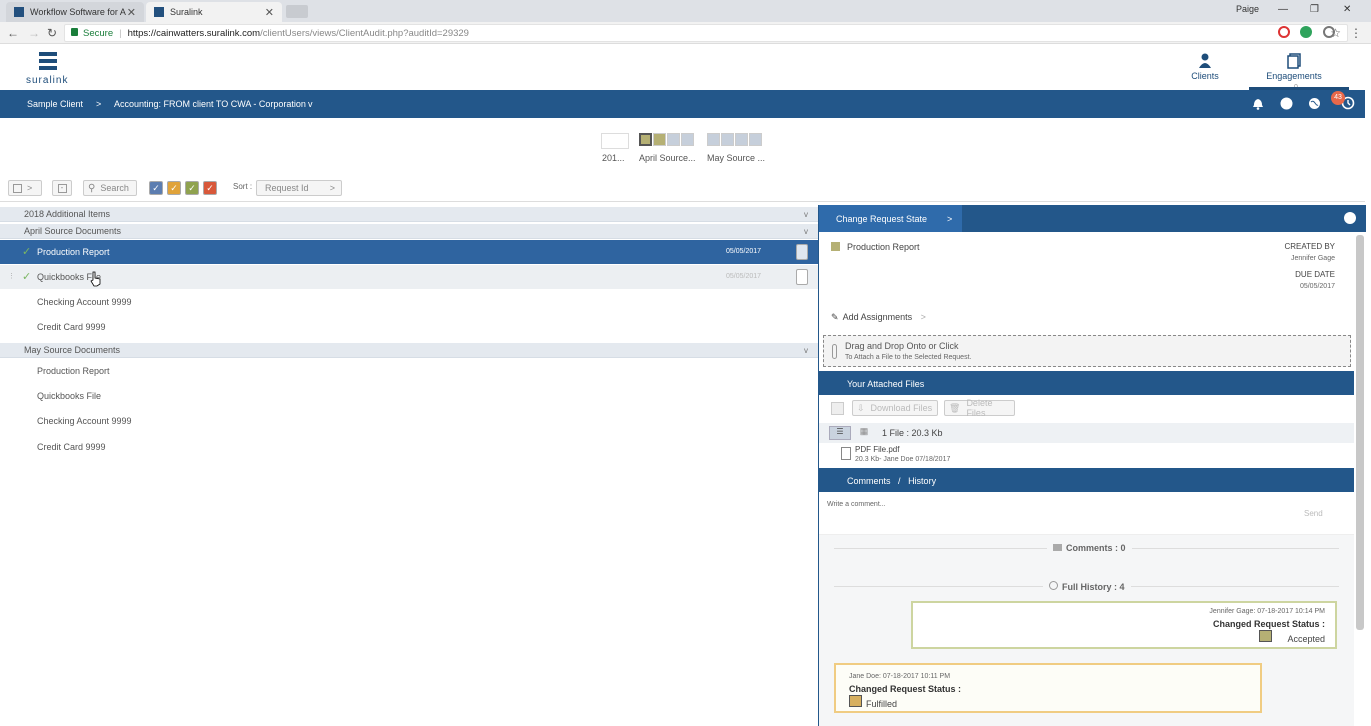  I want to click on group-2018-additional: 2018 Additional Items v, so click(409, 214).